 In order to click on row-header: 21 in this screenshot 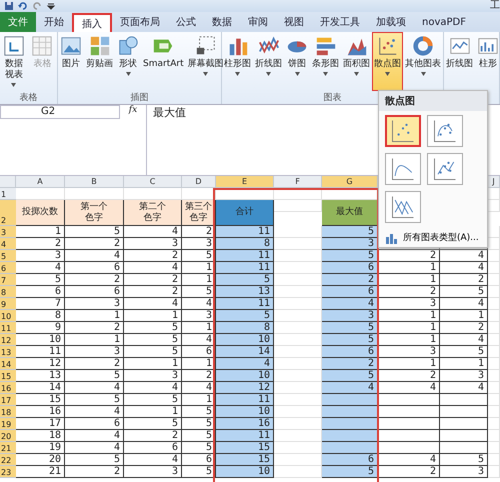, I will do `click(8, 448)`.